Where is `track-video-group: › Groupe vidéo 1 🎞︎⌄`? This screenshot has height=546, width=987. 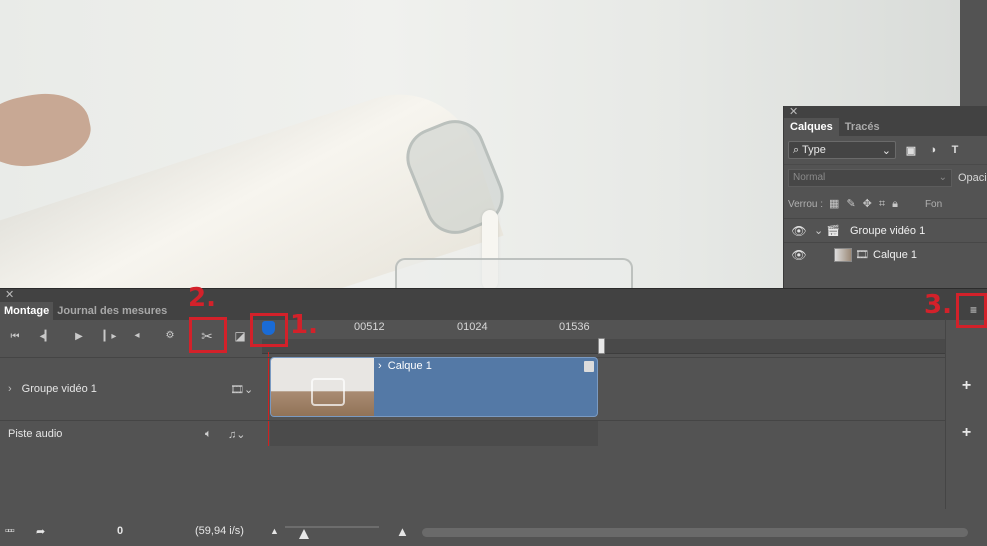
track-video-group: › Groupe vidéo 1 🎞︎⌄ is located at coordinates (131, 388).